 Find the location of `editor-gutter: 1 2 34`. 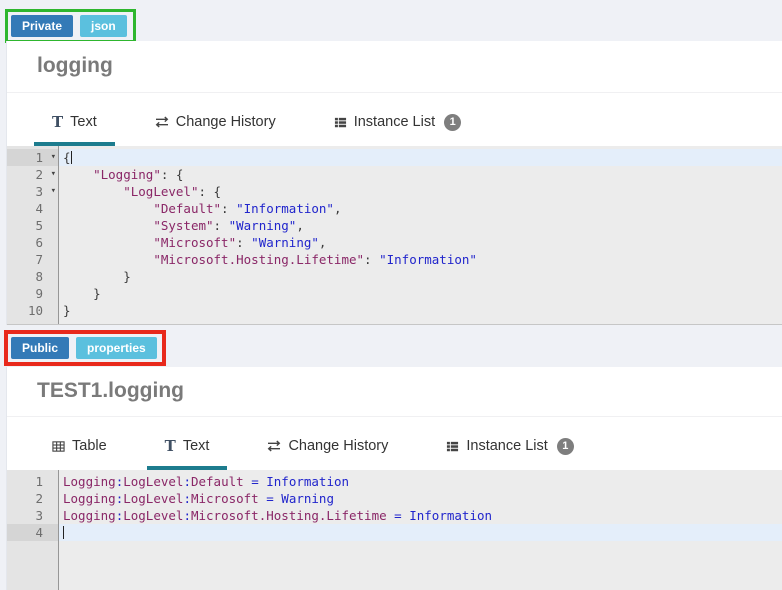

editor-gutter: 1 2 34 is located at coordinates (33, 530).